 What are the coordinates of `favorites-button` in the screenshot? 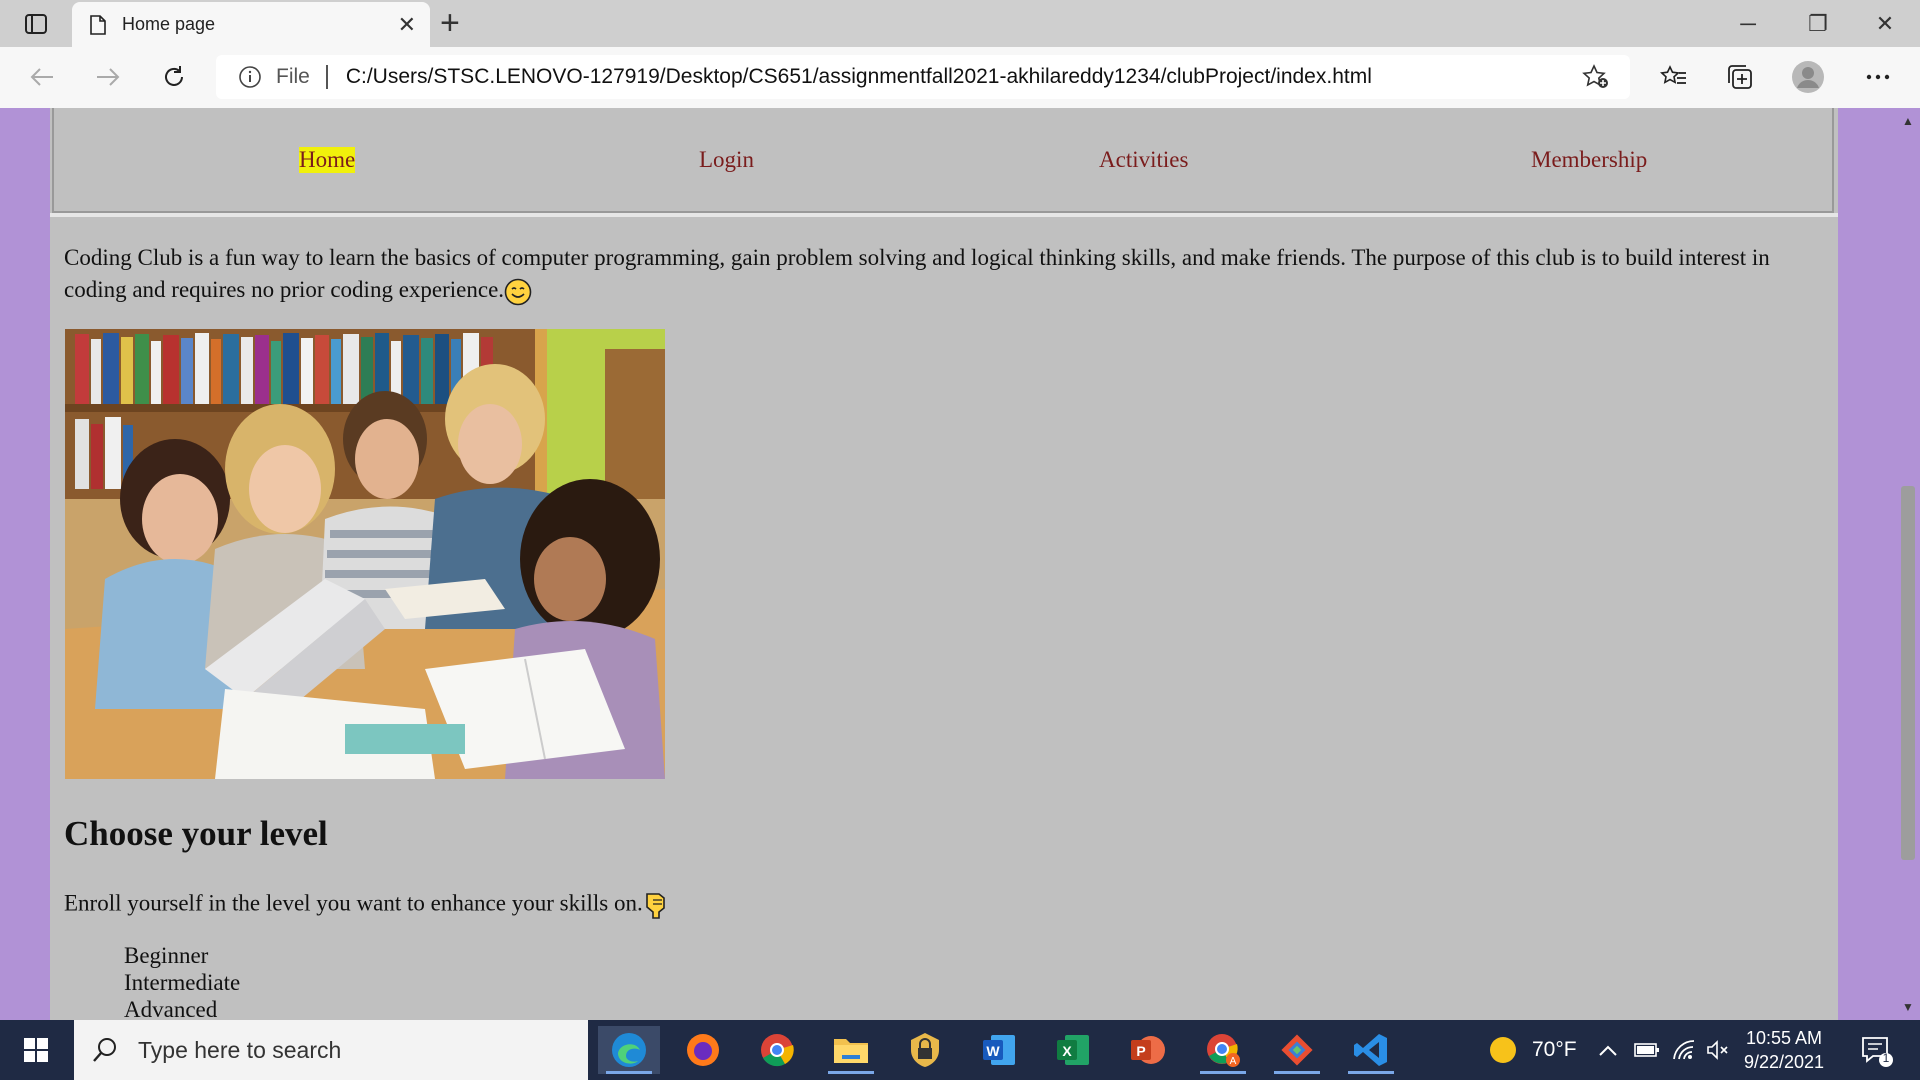 It's located at (1674, 77).